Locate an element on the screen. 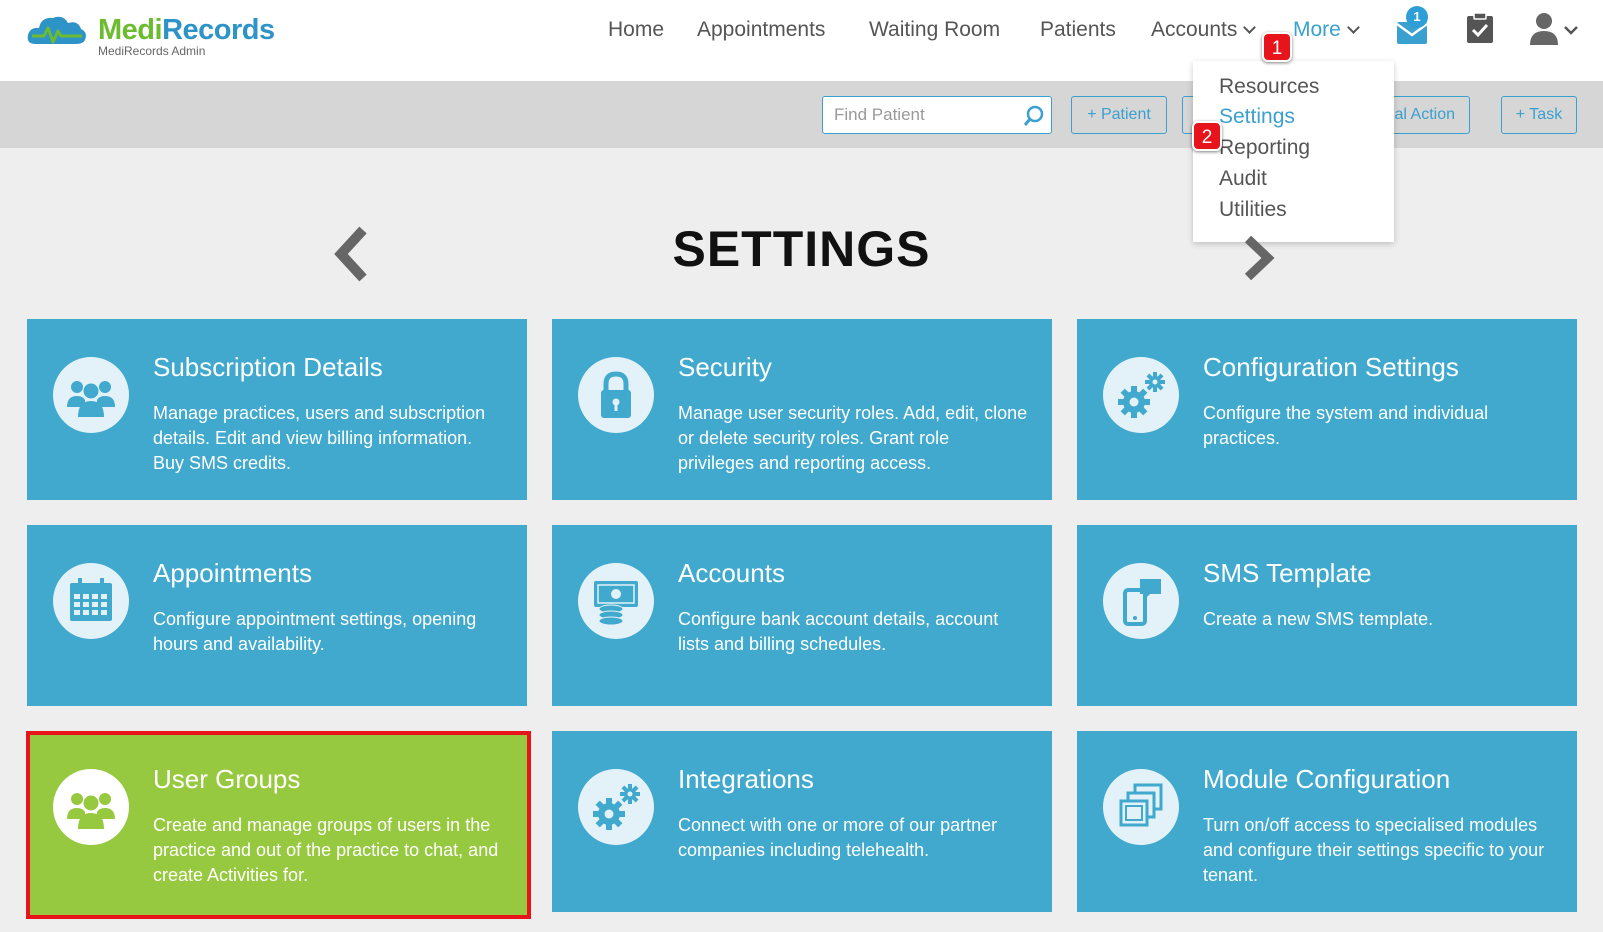 The height and width of the screenshot is (932, 1603). card-title: User Groups is located at coordinates (227, 779).